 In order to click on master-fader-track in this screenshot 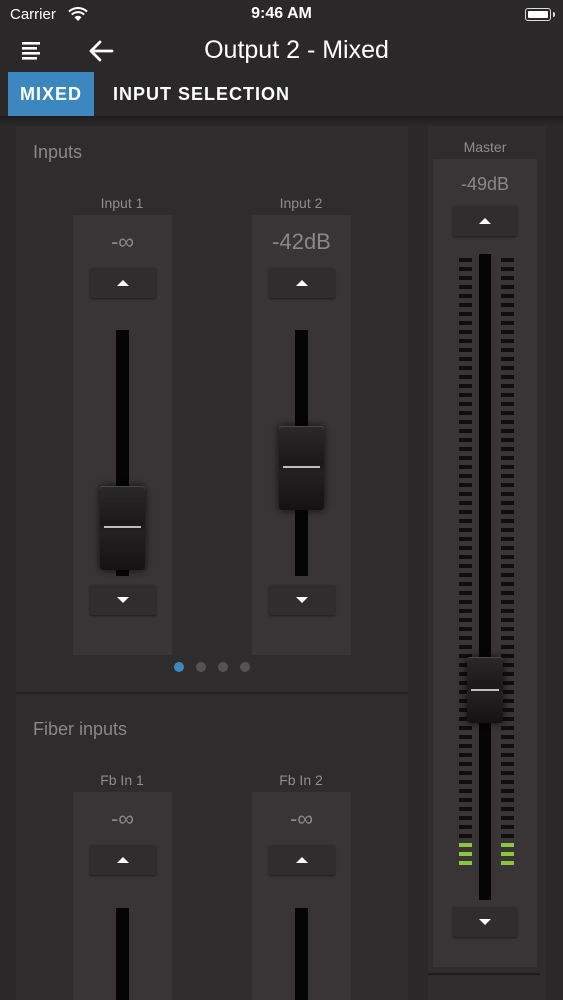, I will do `click(485, 577)`.